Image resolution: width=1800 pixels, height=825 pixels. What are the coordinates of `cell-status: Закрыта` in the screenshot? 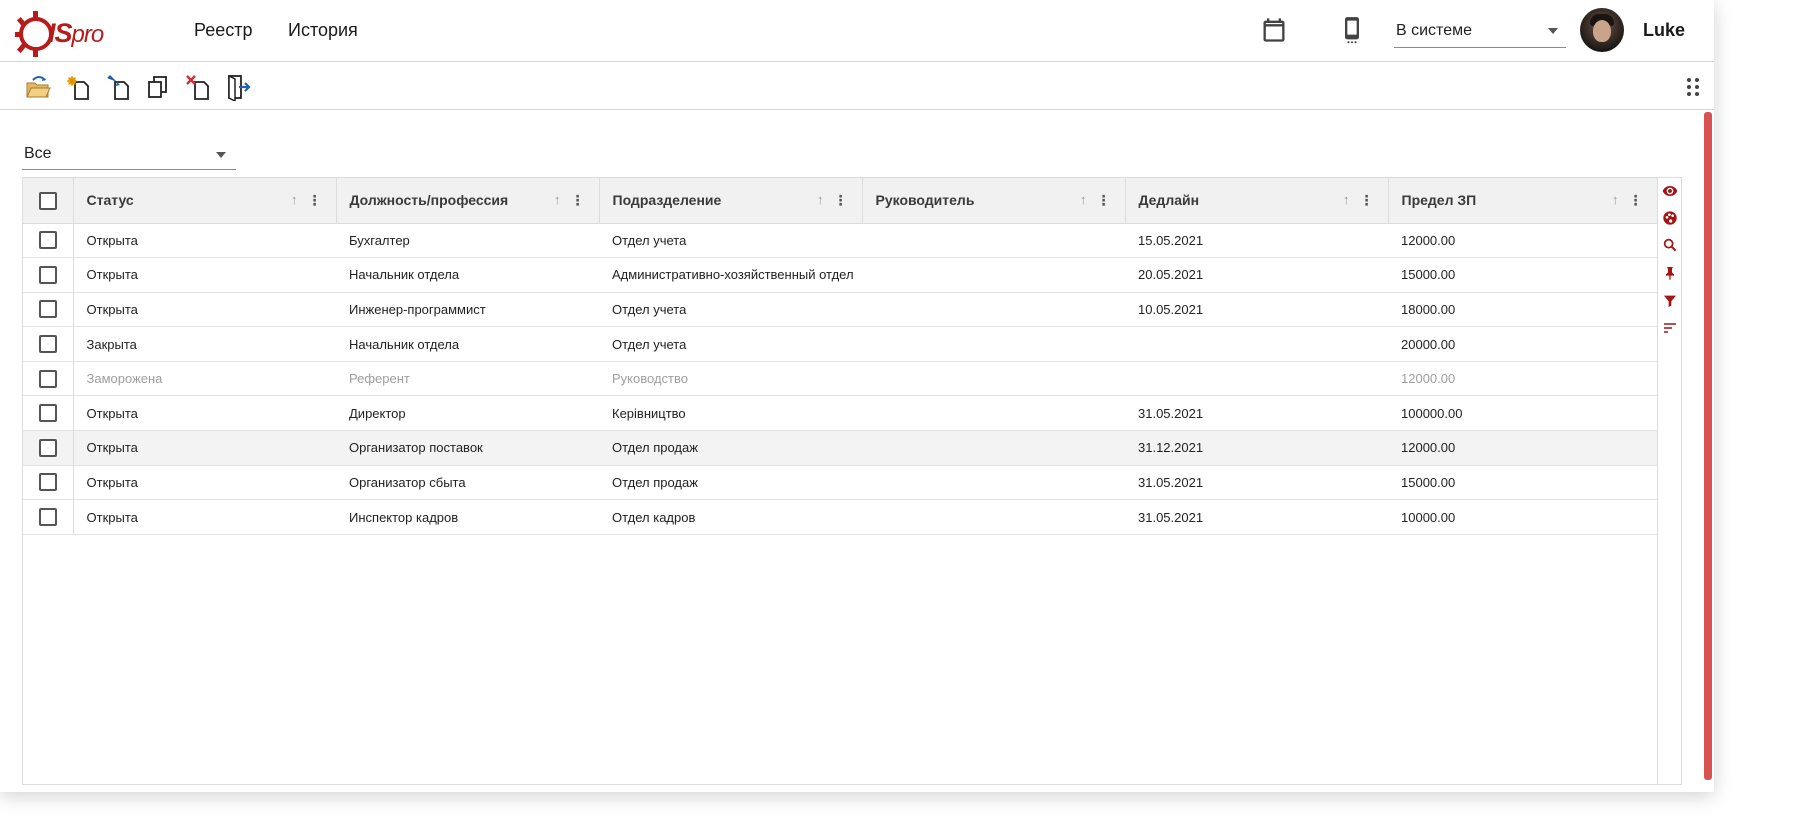 It's located at (111, 344).